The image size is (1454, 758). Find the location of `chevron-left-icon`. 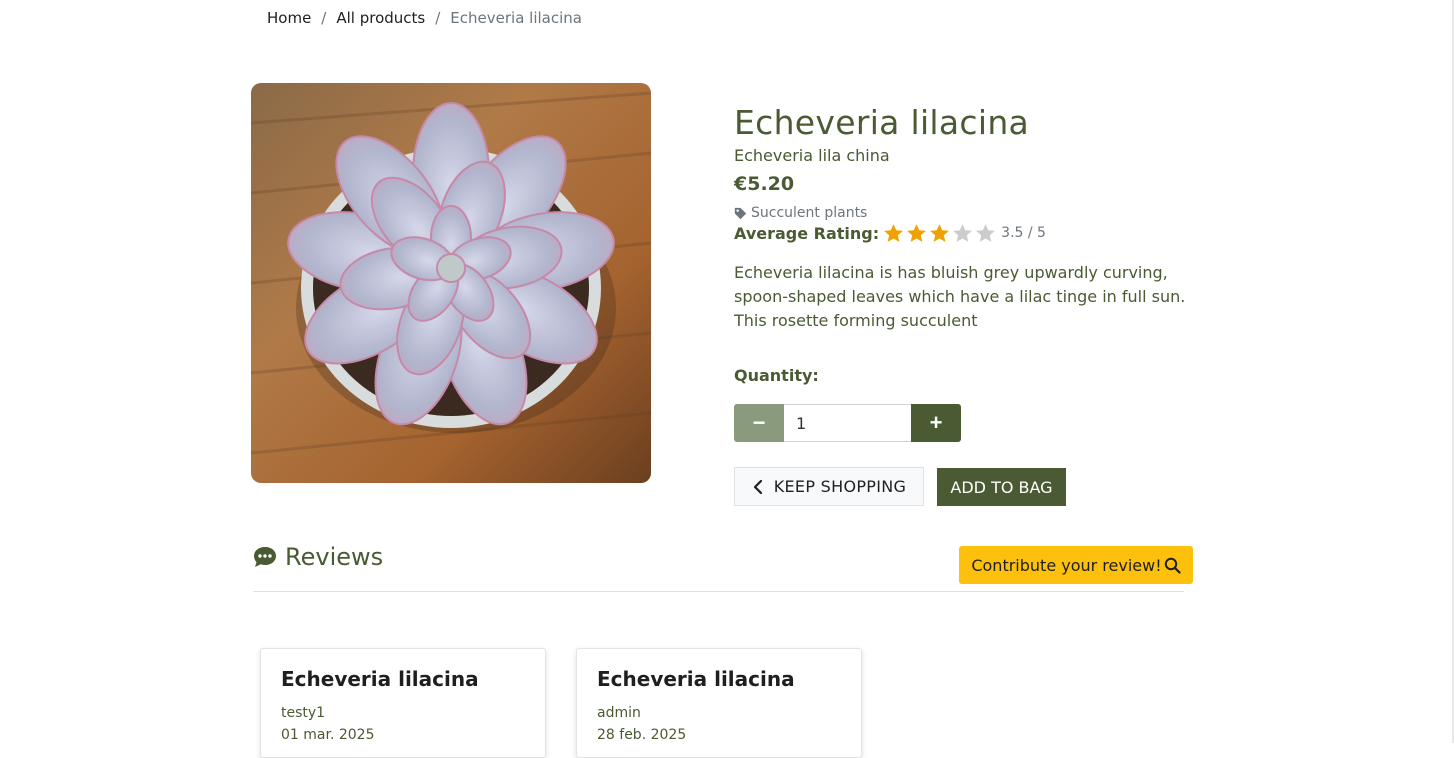

chevron-left-icon is located at coordinates (757, 486).